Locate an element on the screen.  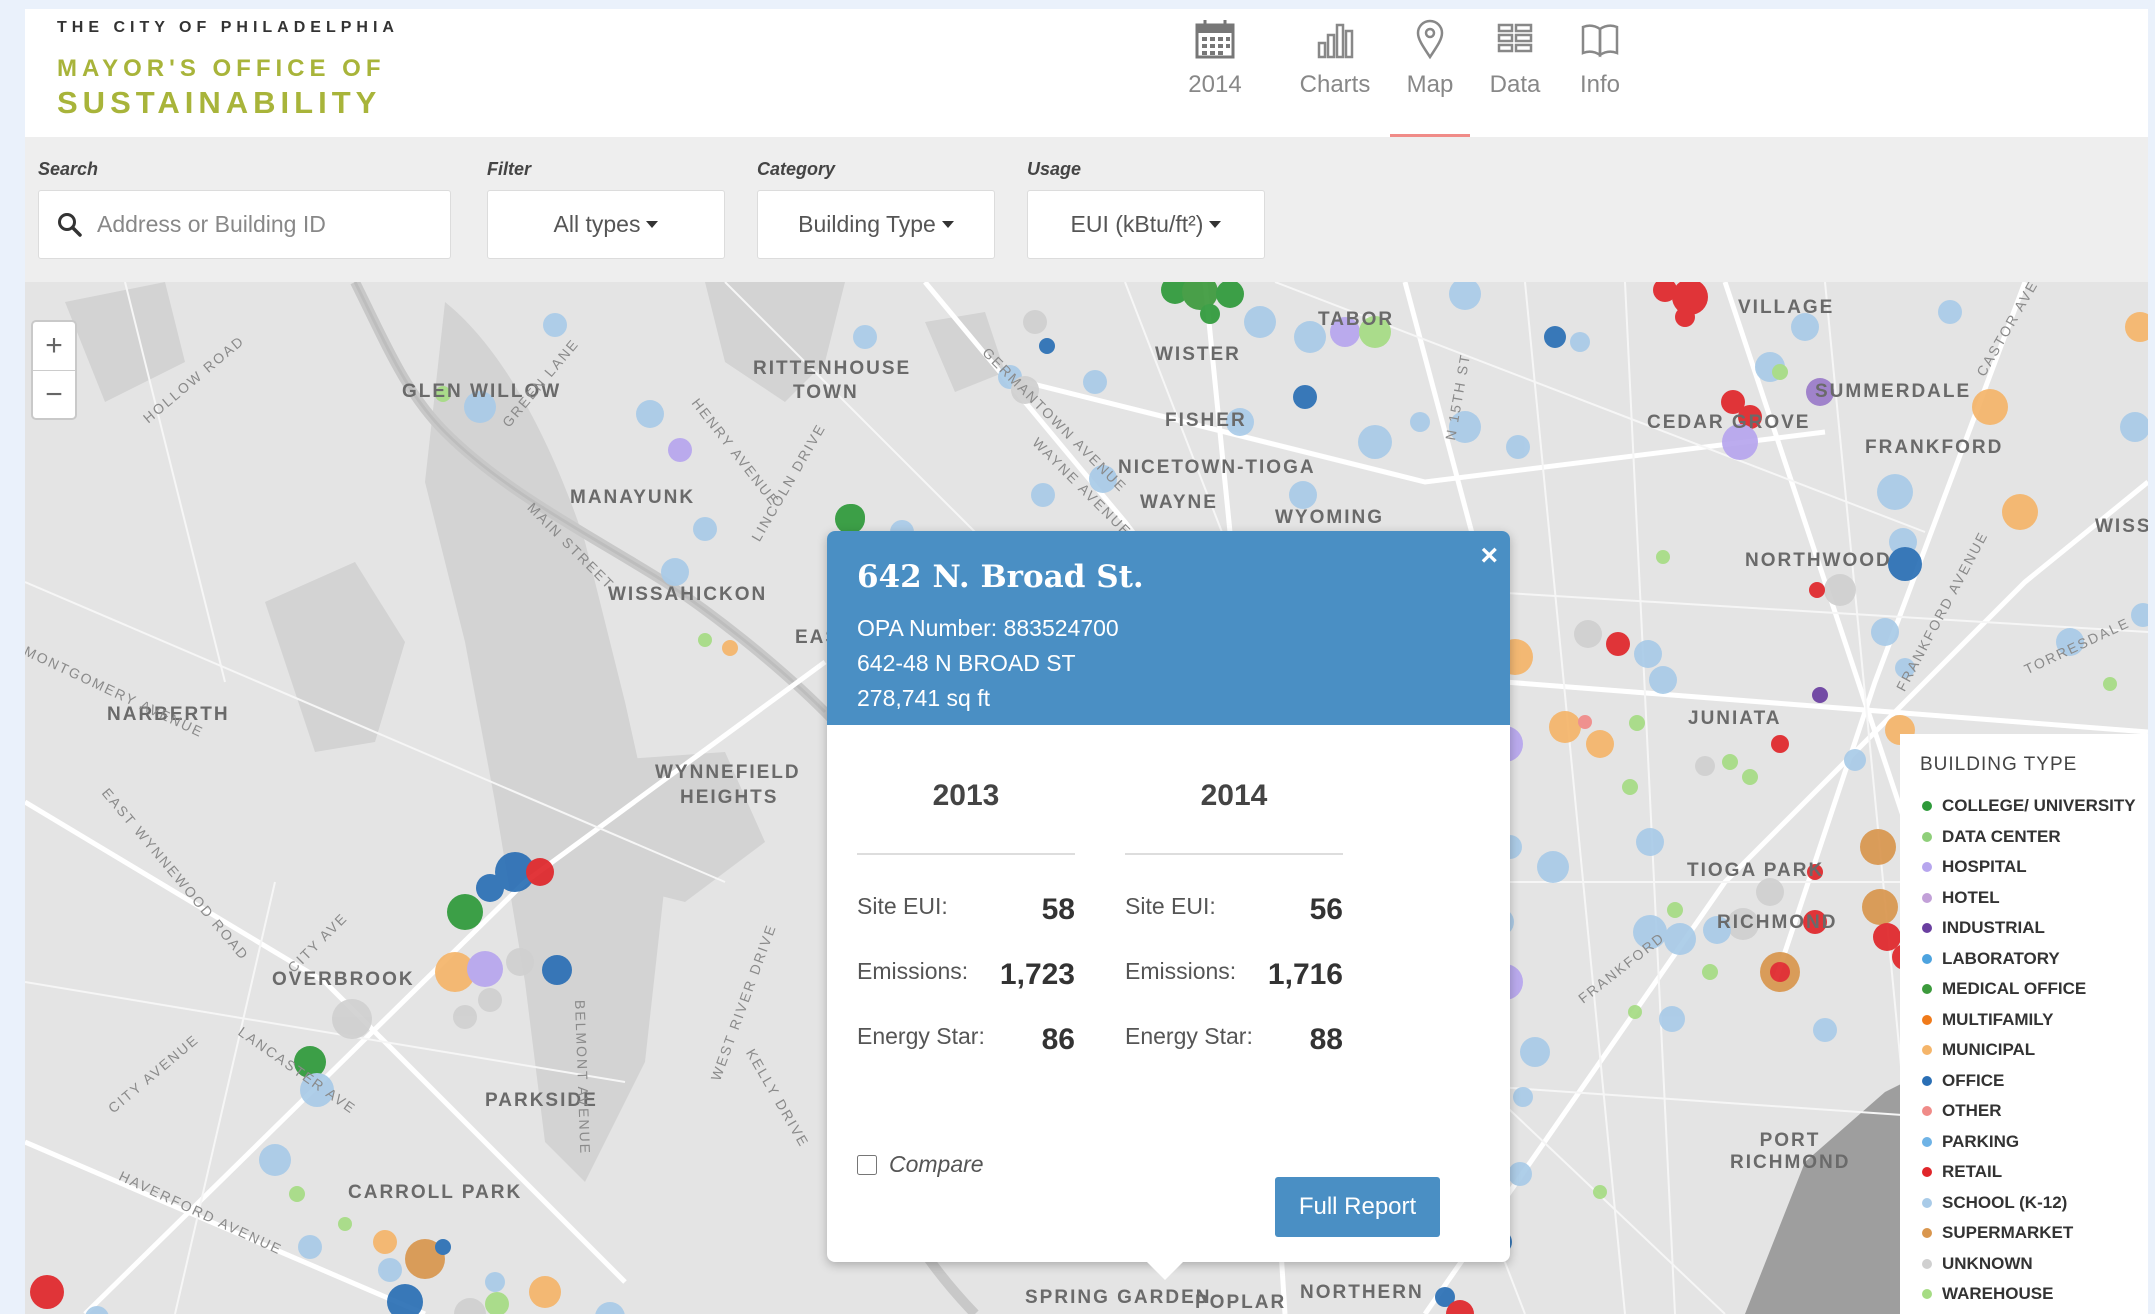
legend-label: COLLEGE/ UNIVERSITY is located at coordinates (2039, 805).